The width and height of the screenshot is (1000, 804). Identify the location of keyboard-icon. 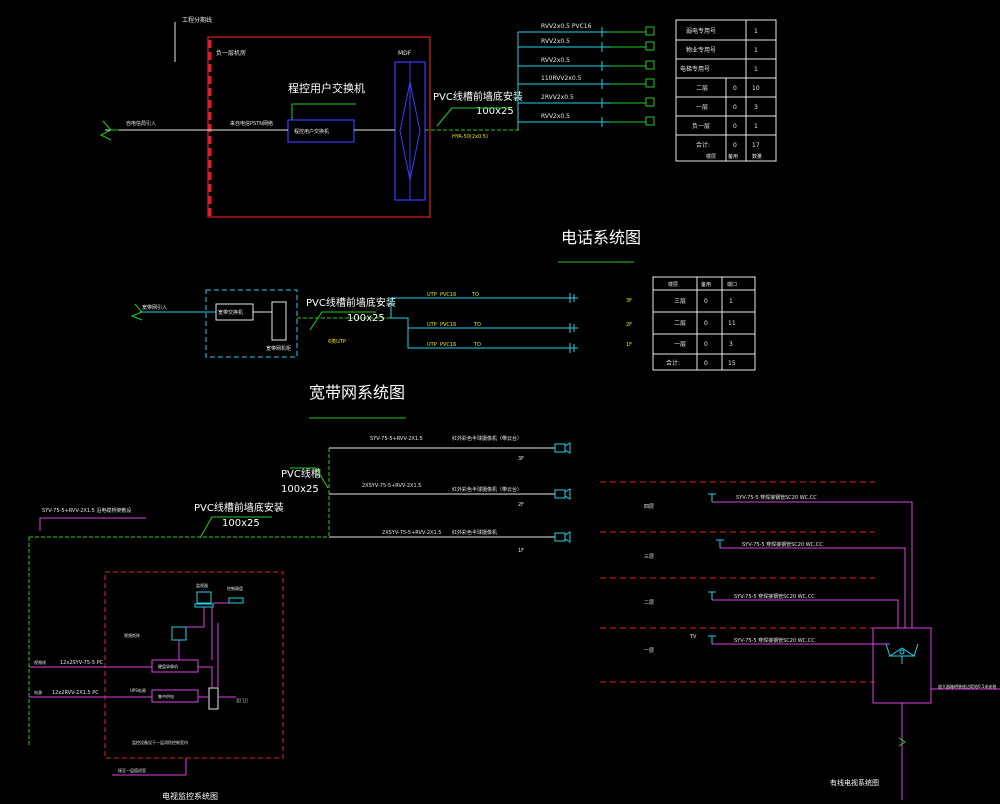
(236, 600).